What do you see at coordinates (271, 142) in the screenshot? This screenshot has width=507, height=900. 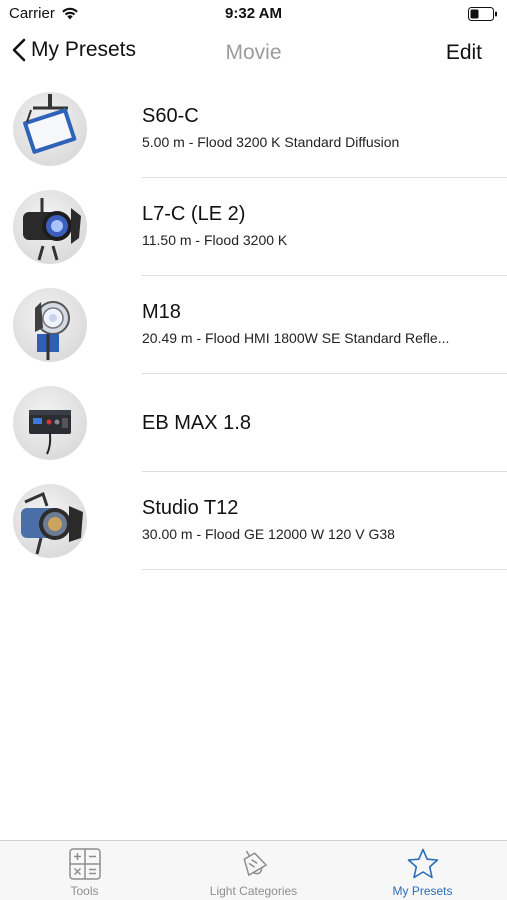 I see `preset-detail: 5.00 m - Flood 3200 K Standard Diffusion` at bounding box center [271, 142].